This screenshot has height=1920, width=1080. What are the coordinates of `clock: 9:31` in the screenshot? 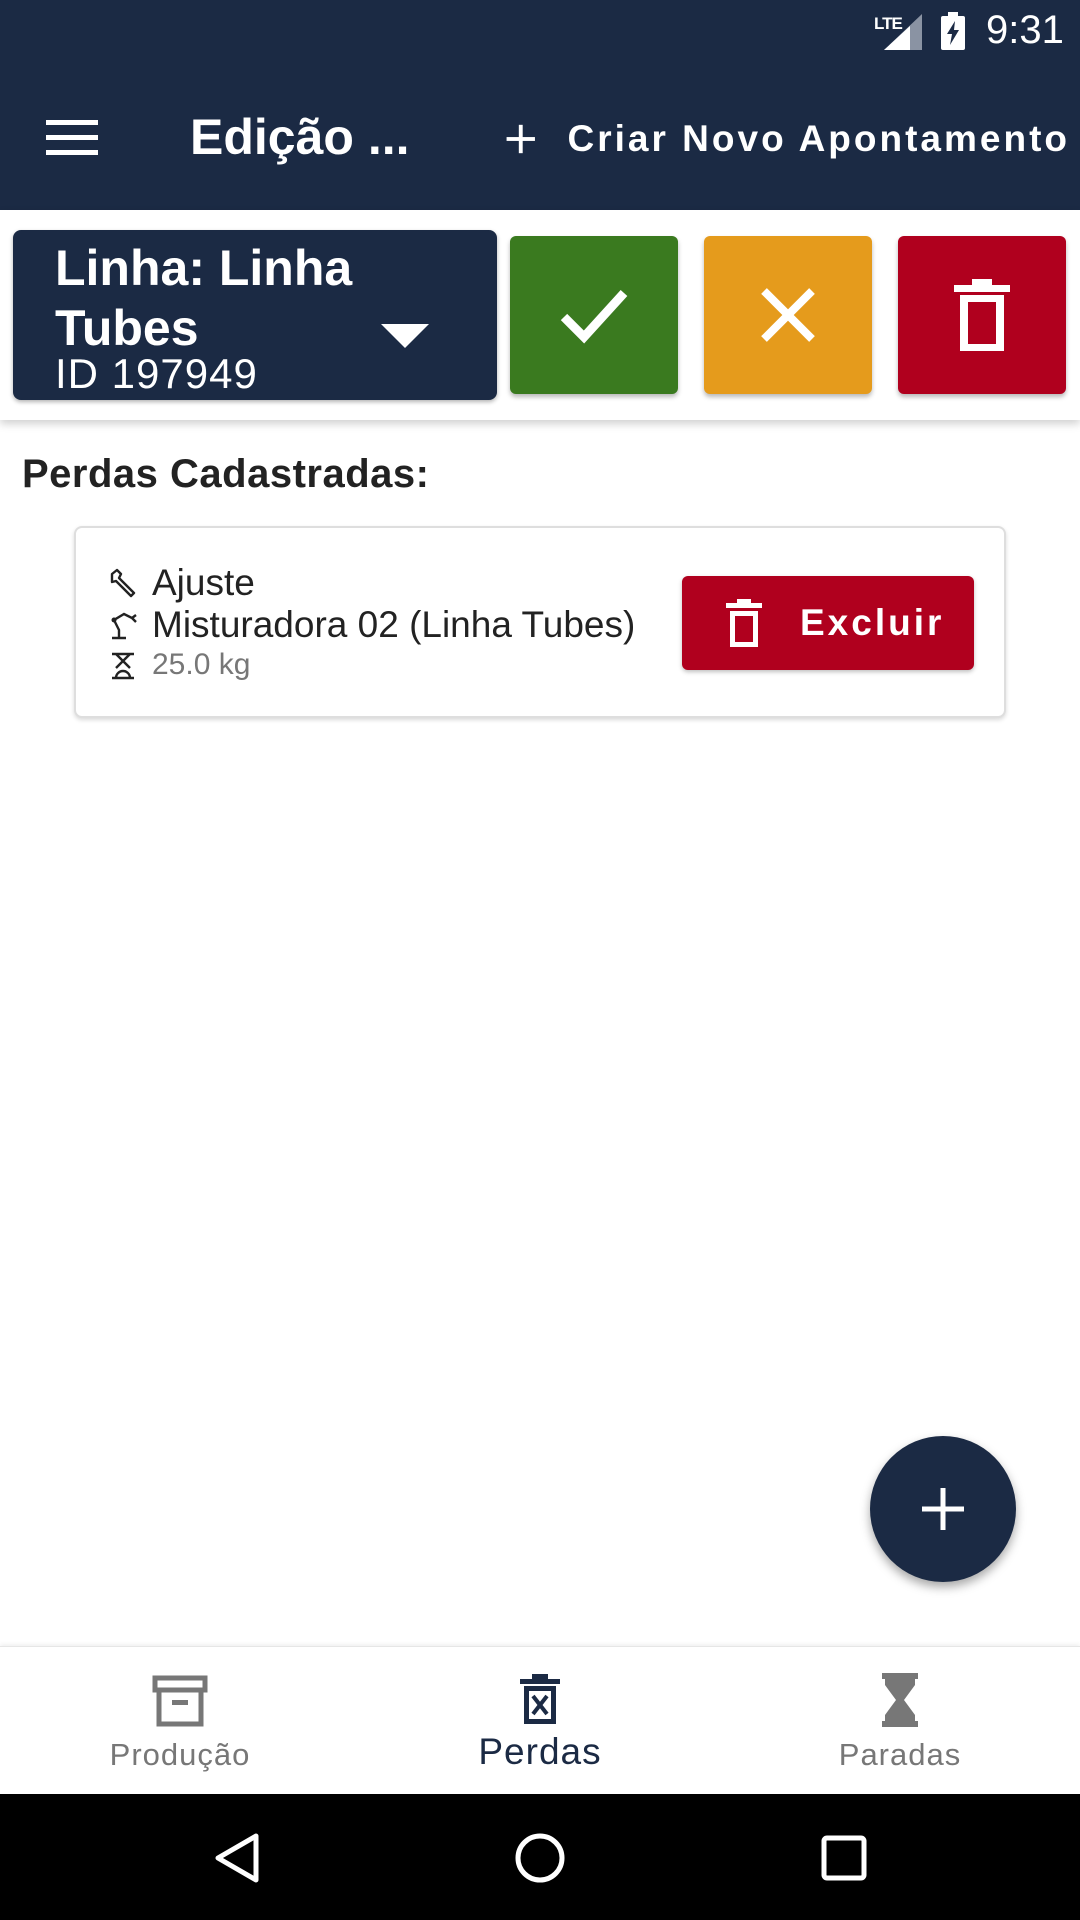 It's located at (1025, 30).